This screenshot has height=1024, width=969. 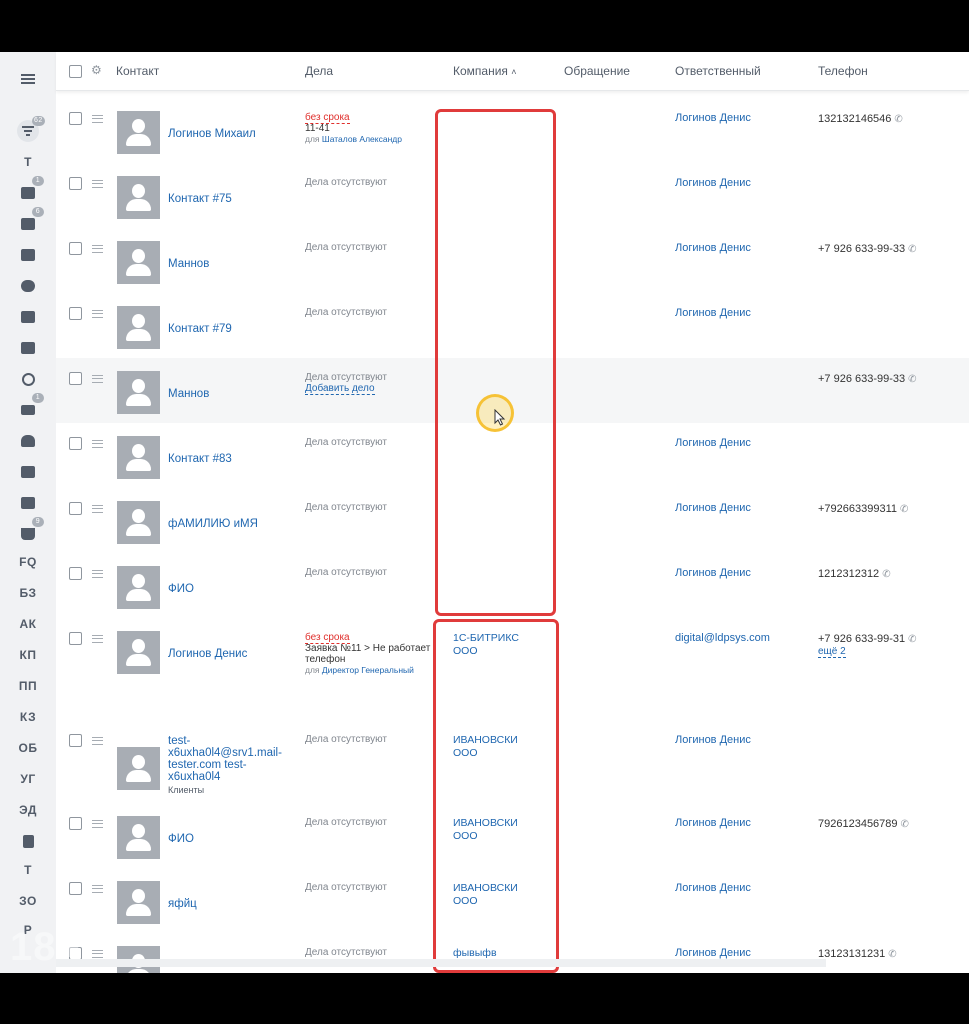 What do you see at coordinates (28, 191) in the screenshot?
I see `sidebar-item-list: 1` at bounding box center [28, 191].